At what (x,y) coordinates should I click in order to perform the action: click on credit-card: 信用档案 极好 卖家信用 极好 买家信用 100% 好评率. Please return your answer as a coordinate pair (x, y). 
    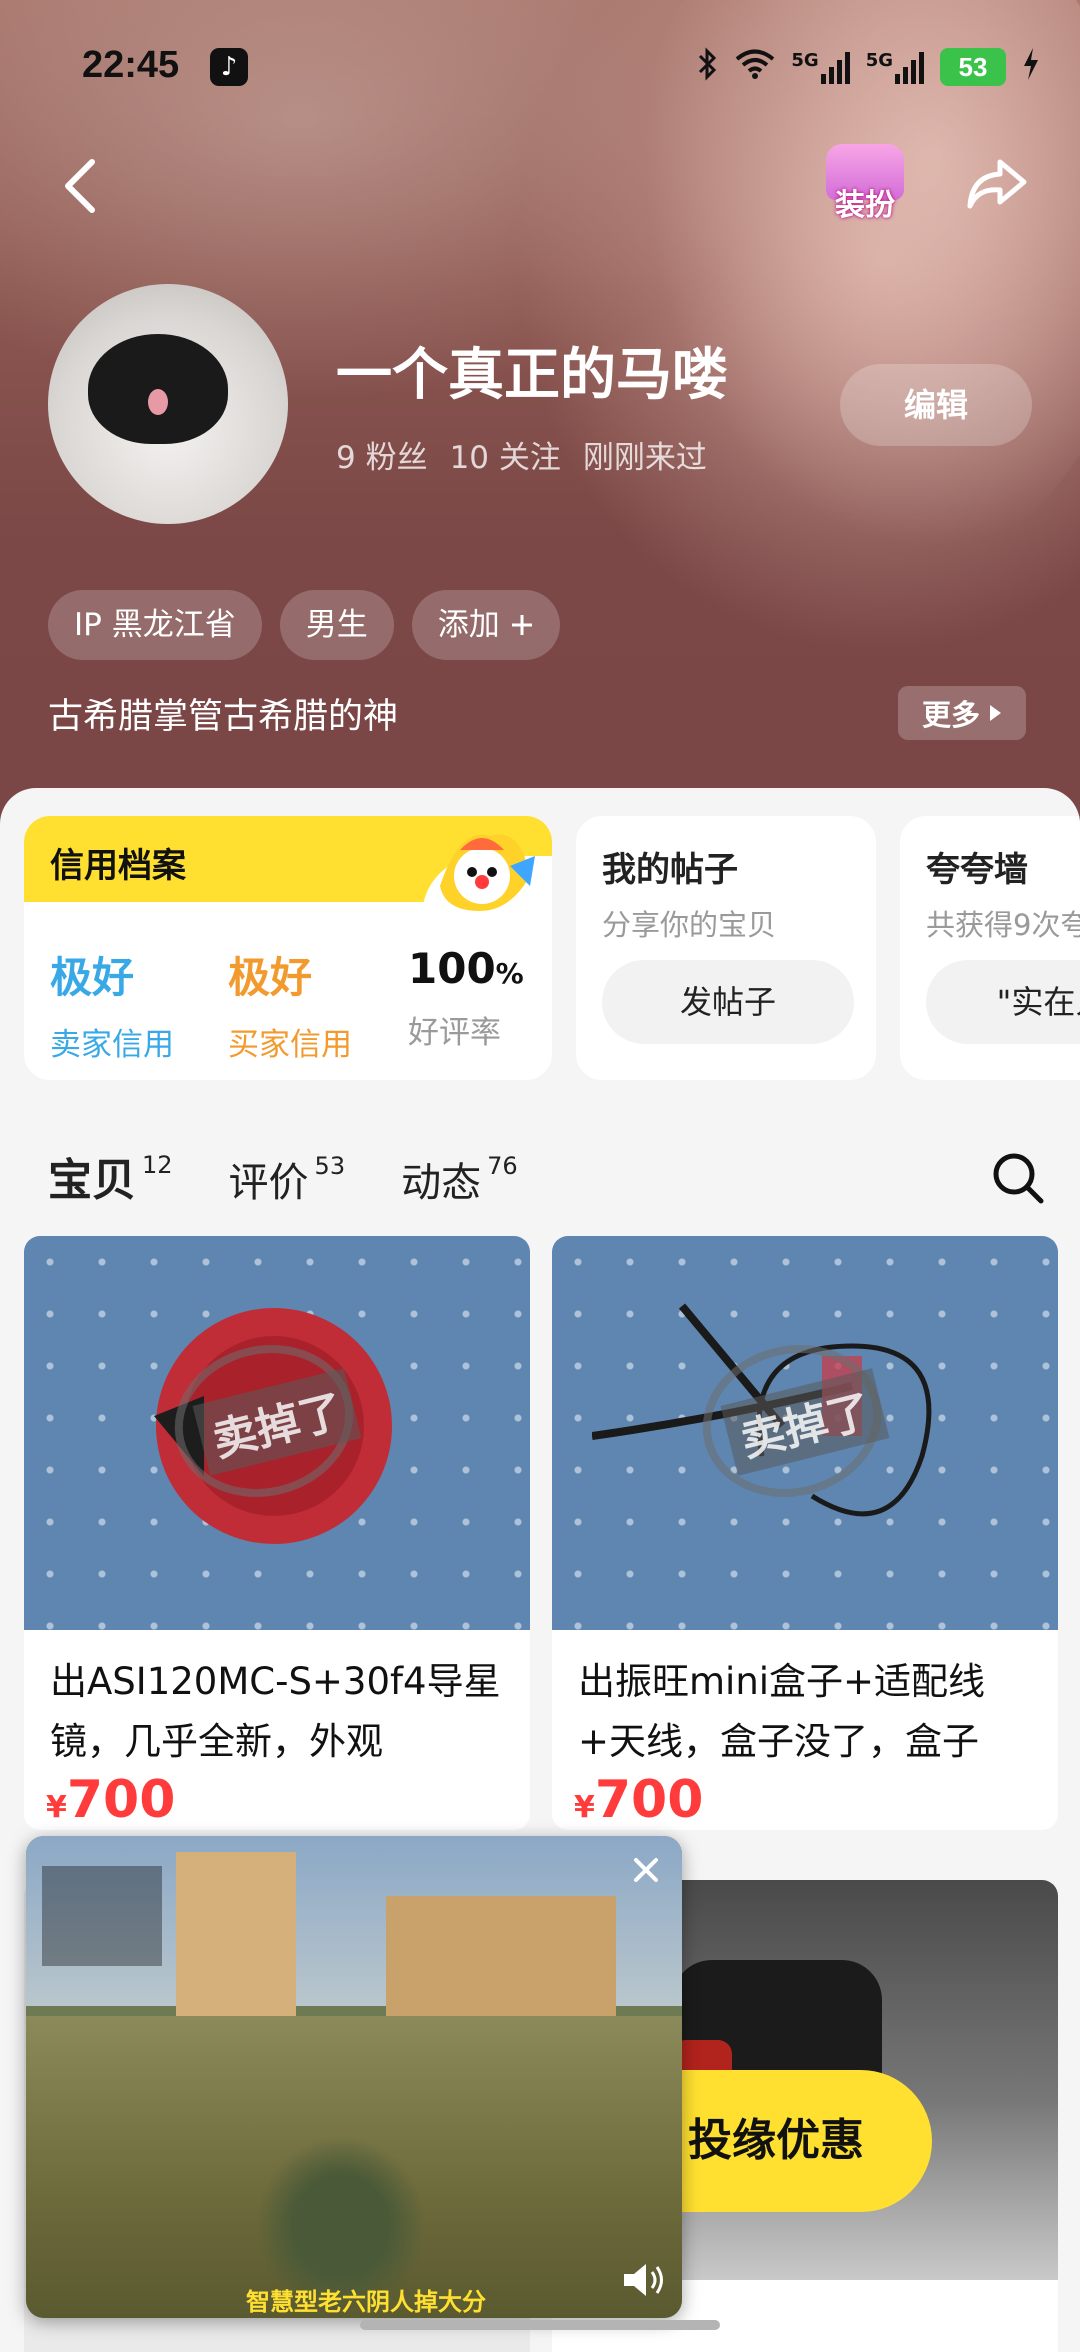
    Looking at the image, I should click on (288, 948).